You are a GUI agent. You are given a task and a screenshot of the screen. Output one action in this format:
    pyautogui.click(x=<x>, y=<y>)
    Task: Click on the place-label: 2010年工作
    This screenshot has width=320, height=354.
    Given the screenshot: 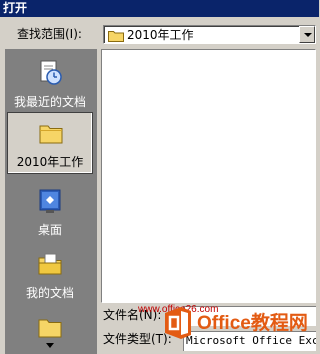 What is the action you would take?
    pyautogui.click(x=50, y=162)
    